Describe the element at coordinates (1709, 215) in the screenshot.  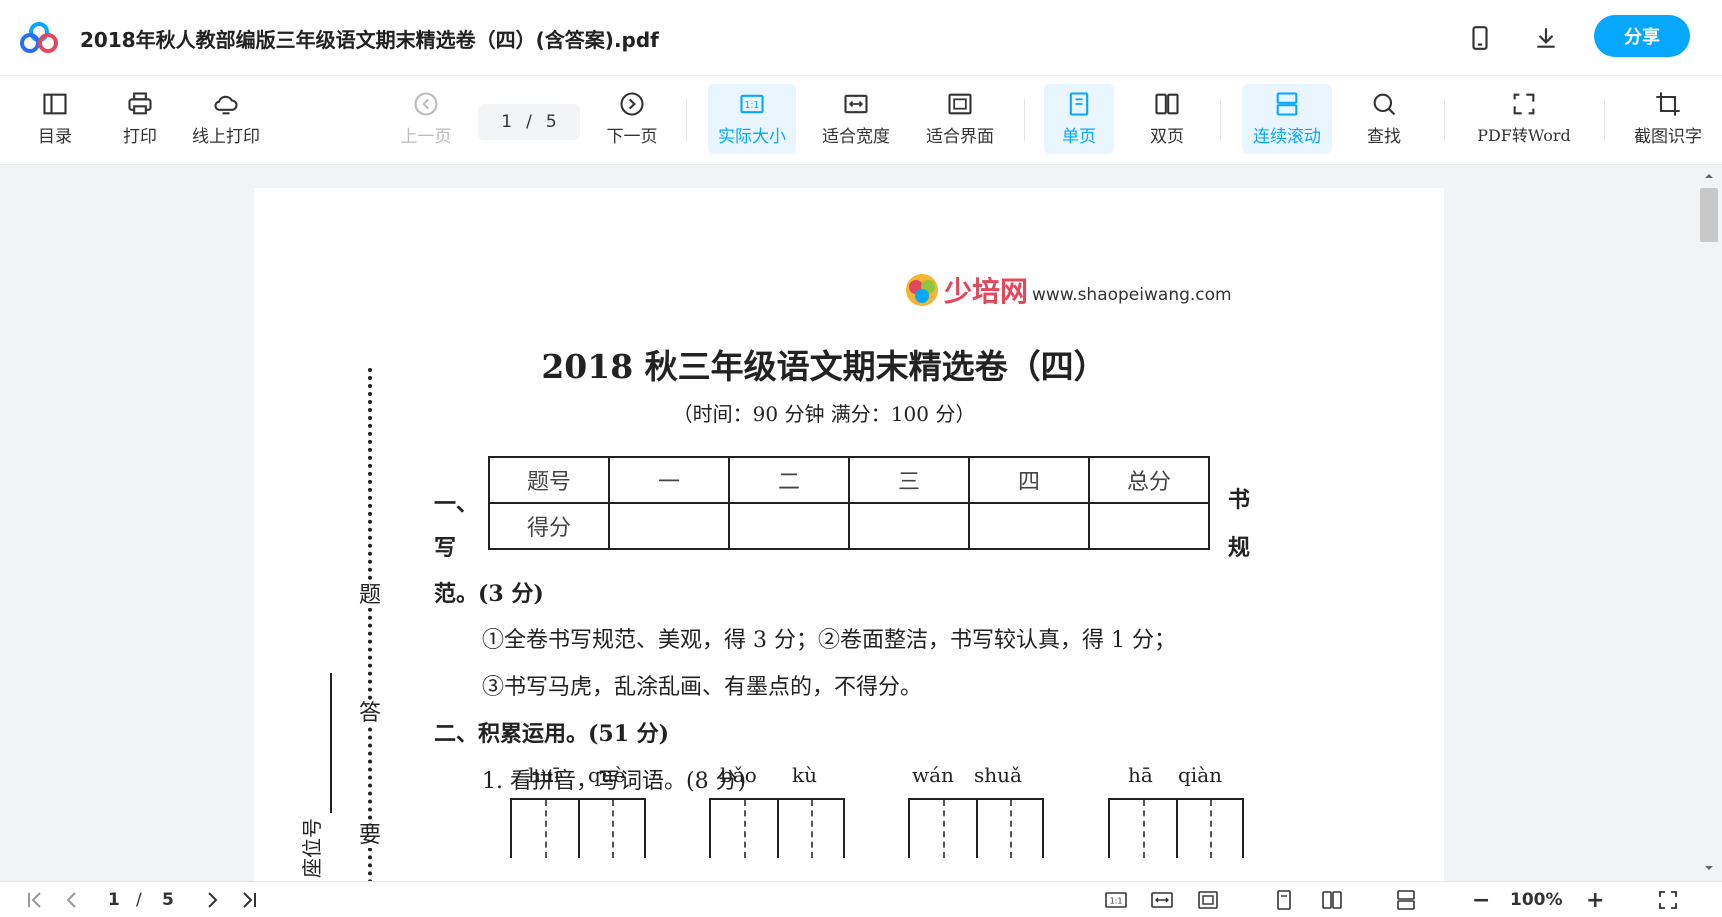
I see `scrollbar-thumb` at that location.